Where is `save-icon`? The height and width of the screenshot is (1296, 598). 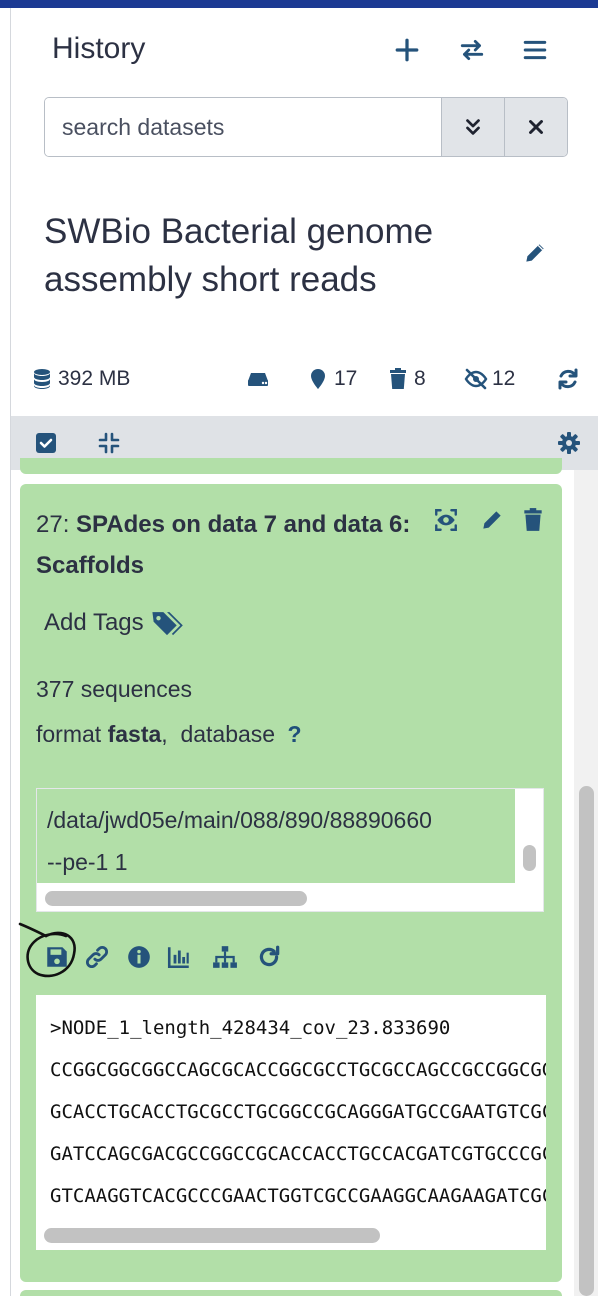 save-icon is located at coordinates (57, 957).